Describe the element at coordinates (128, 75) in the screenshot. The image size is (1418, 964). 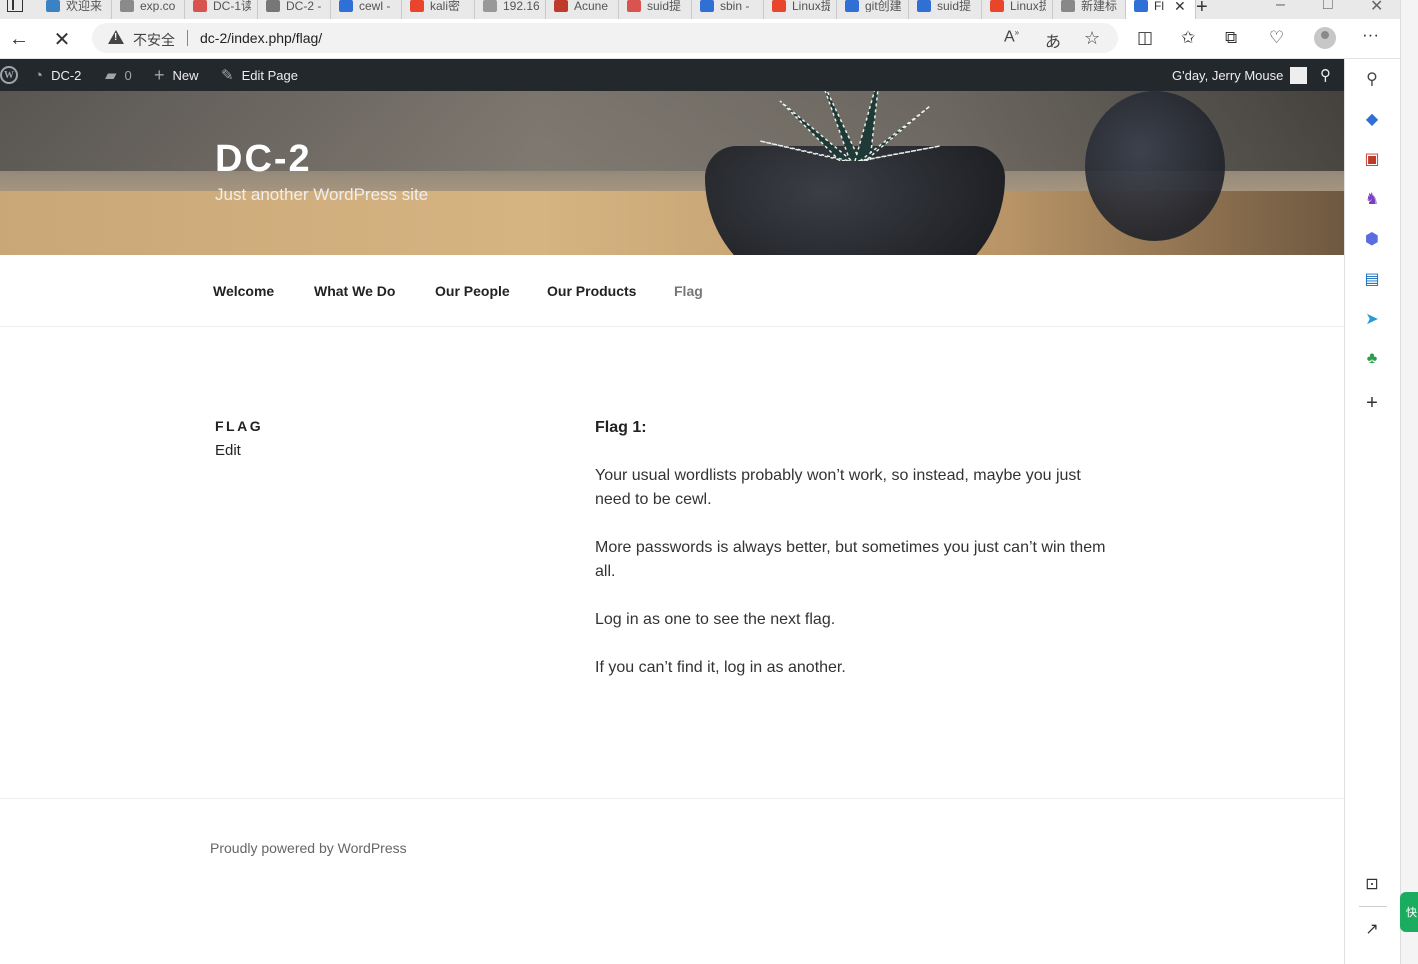
I see `comments-count: 0` at that location.